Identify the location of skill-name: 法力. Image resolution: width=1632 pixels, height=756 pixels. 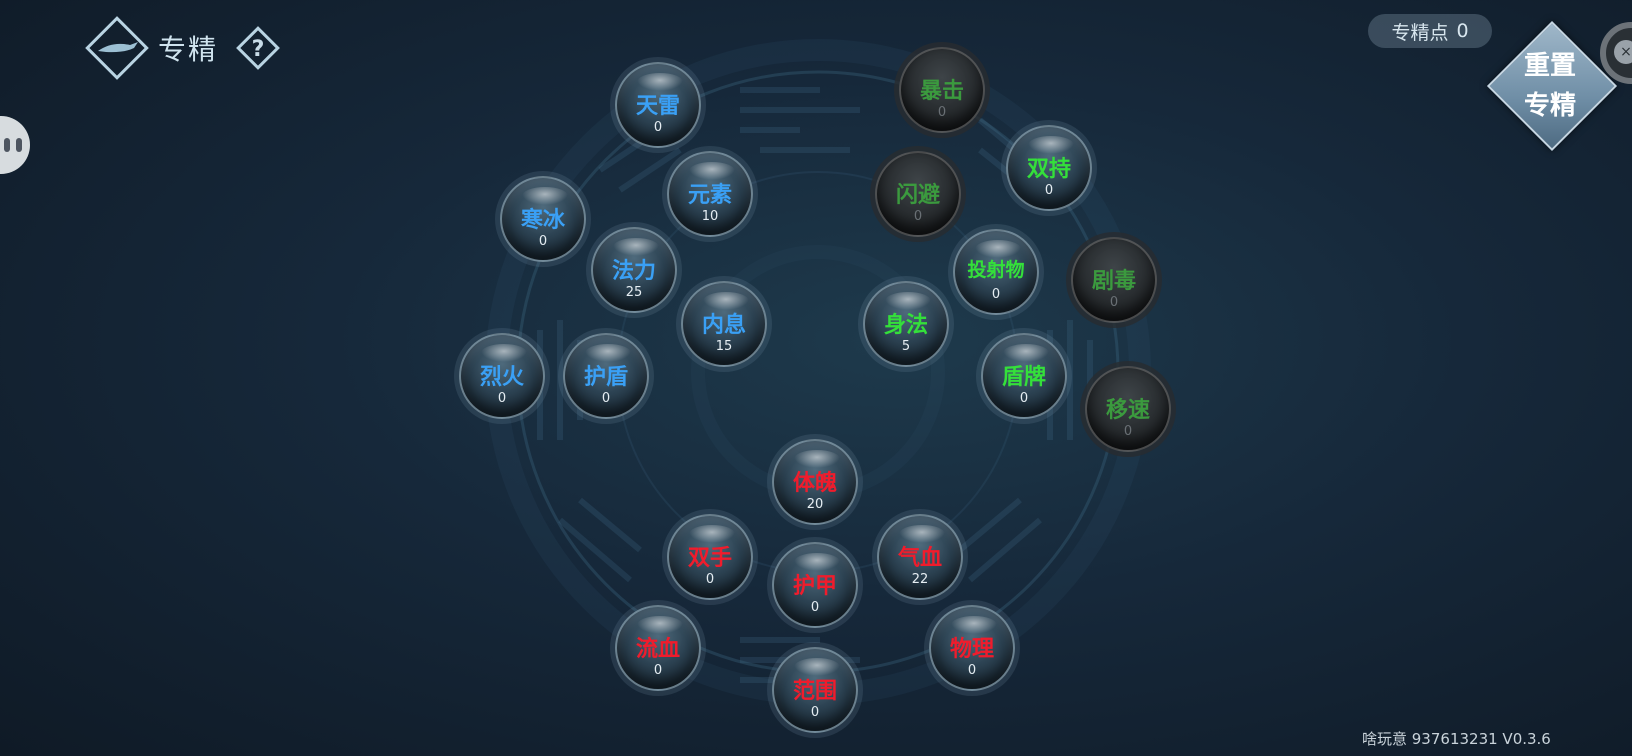
(633, 271).